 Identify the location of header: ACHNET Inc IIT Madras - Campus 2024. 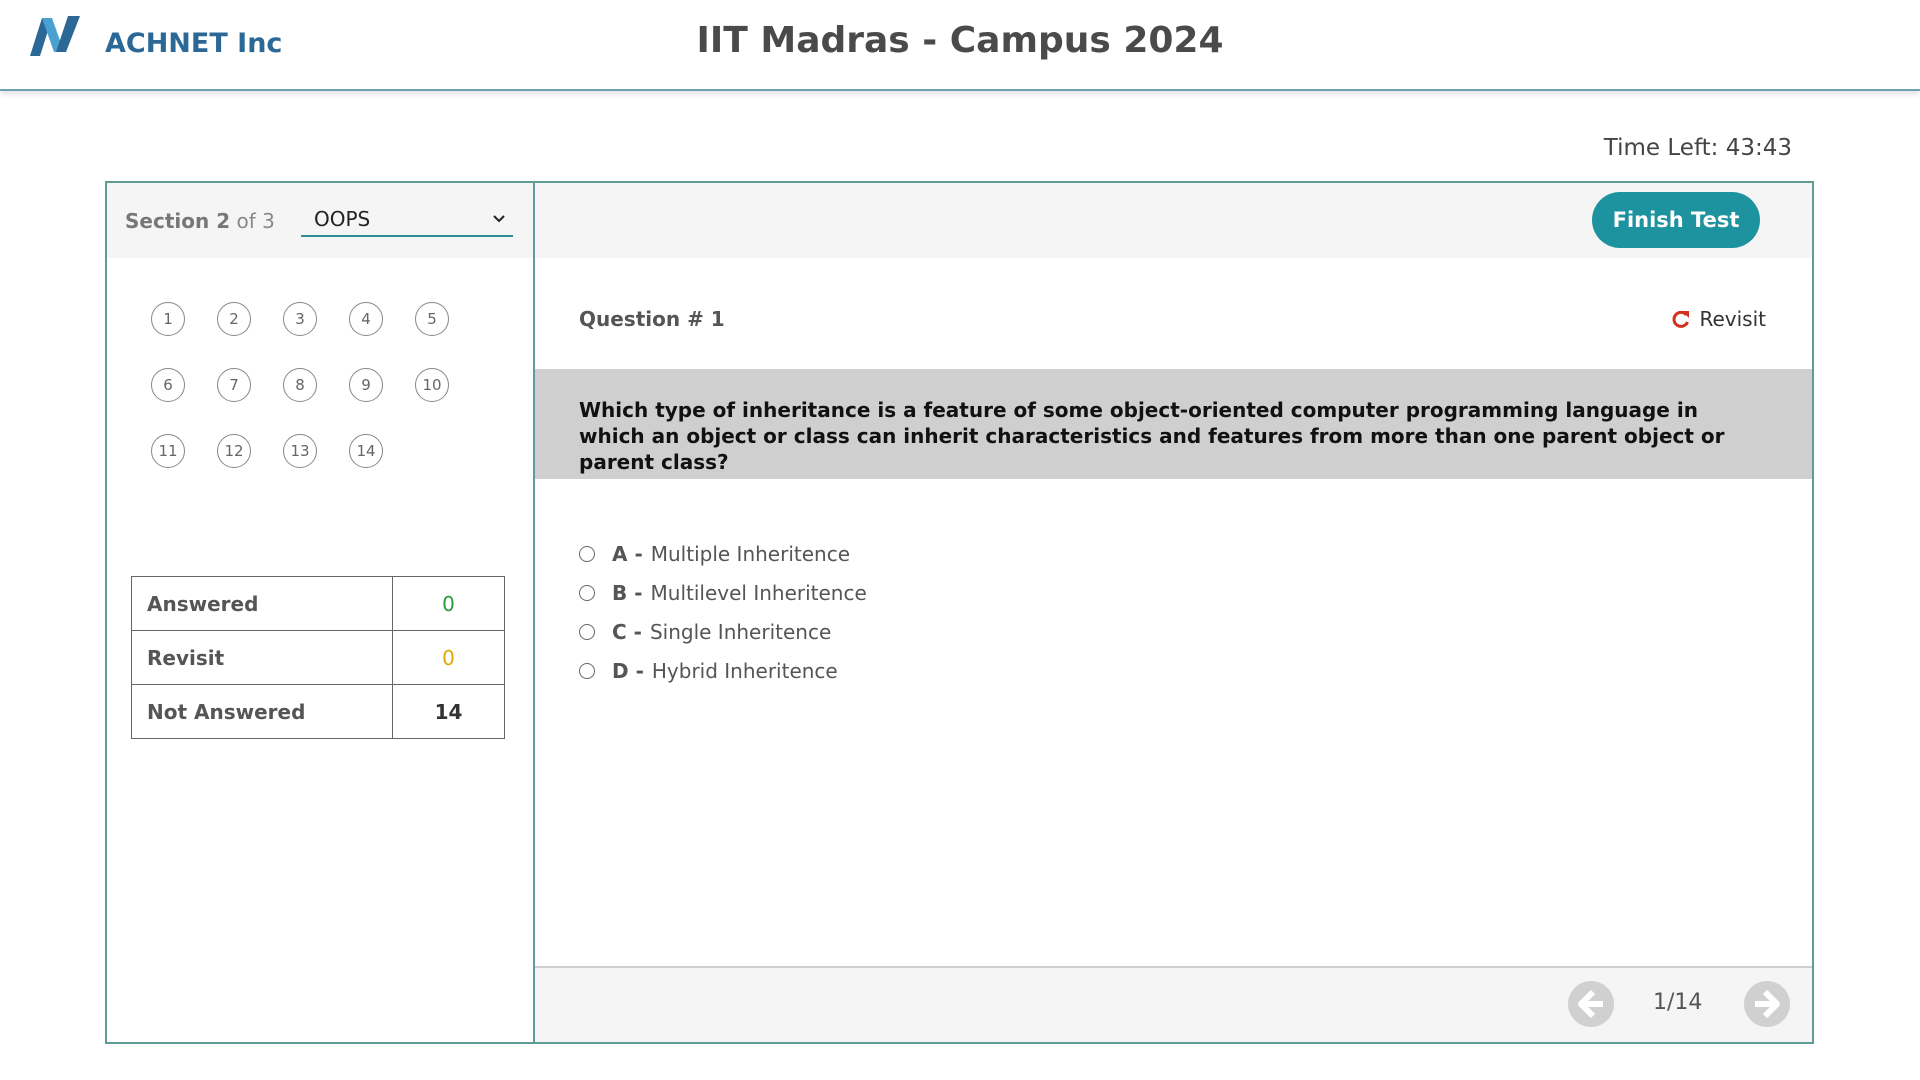
(960, 45).